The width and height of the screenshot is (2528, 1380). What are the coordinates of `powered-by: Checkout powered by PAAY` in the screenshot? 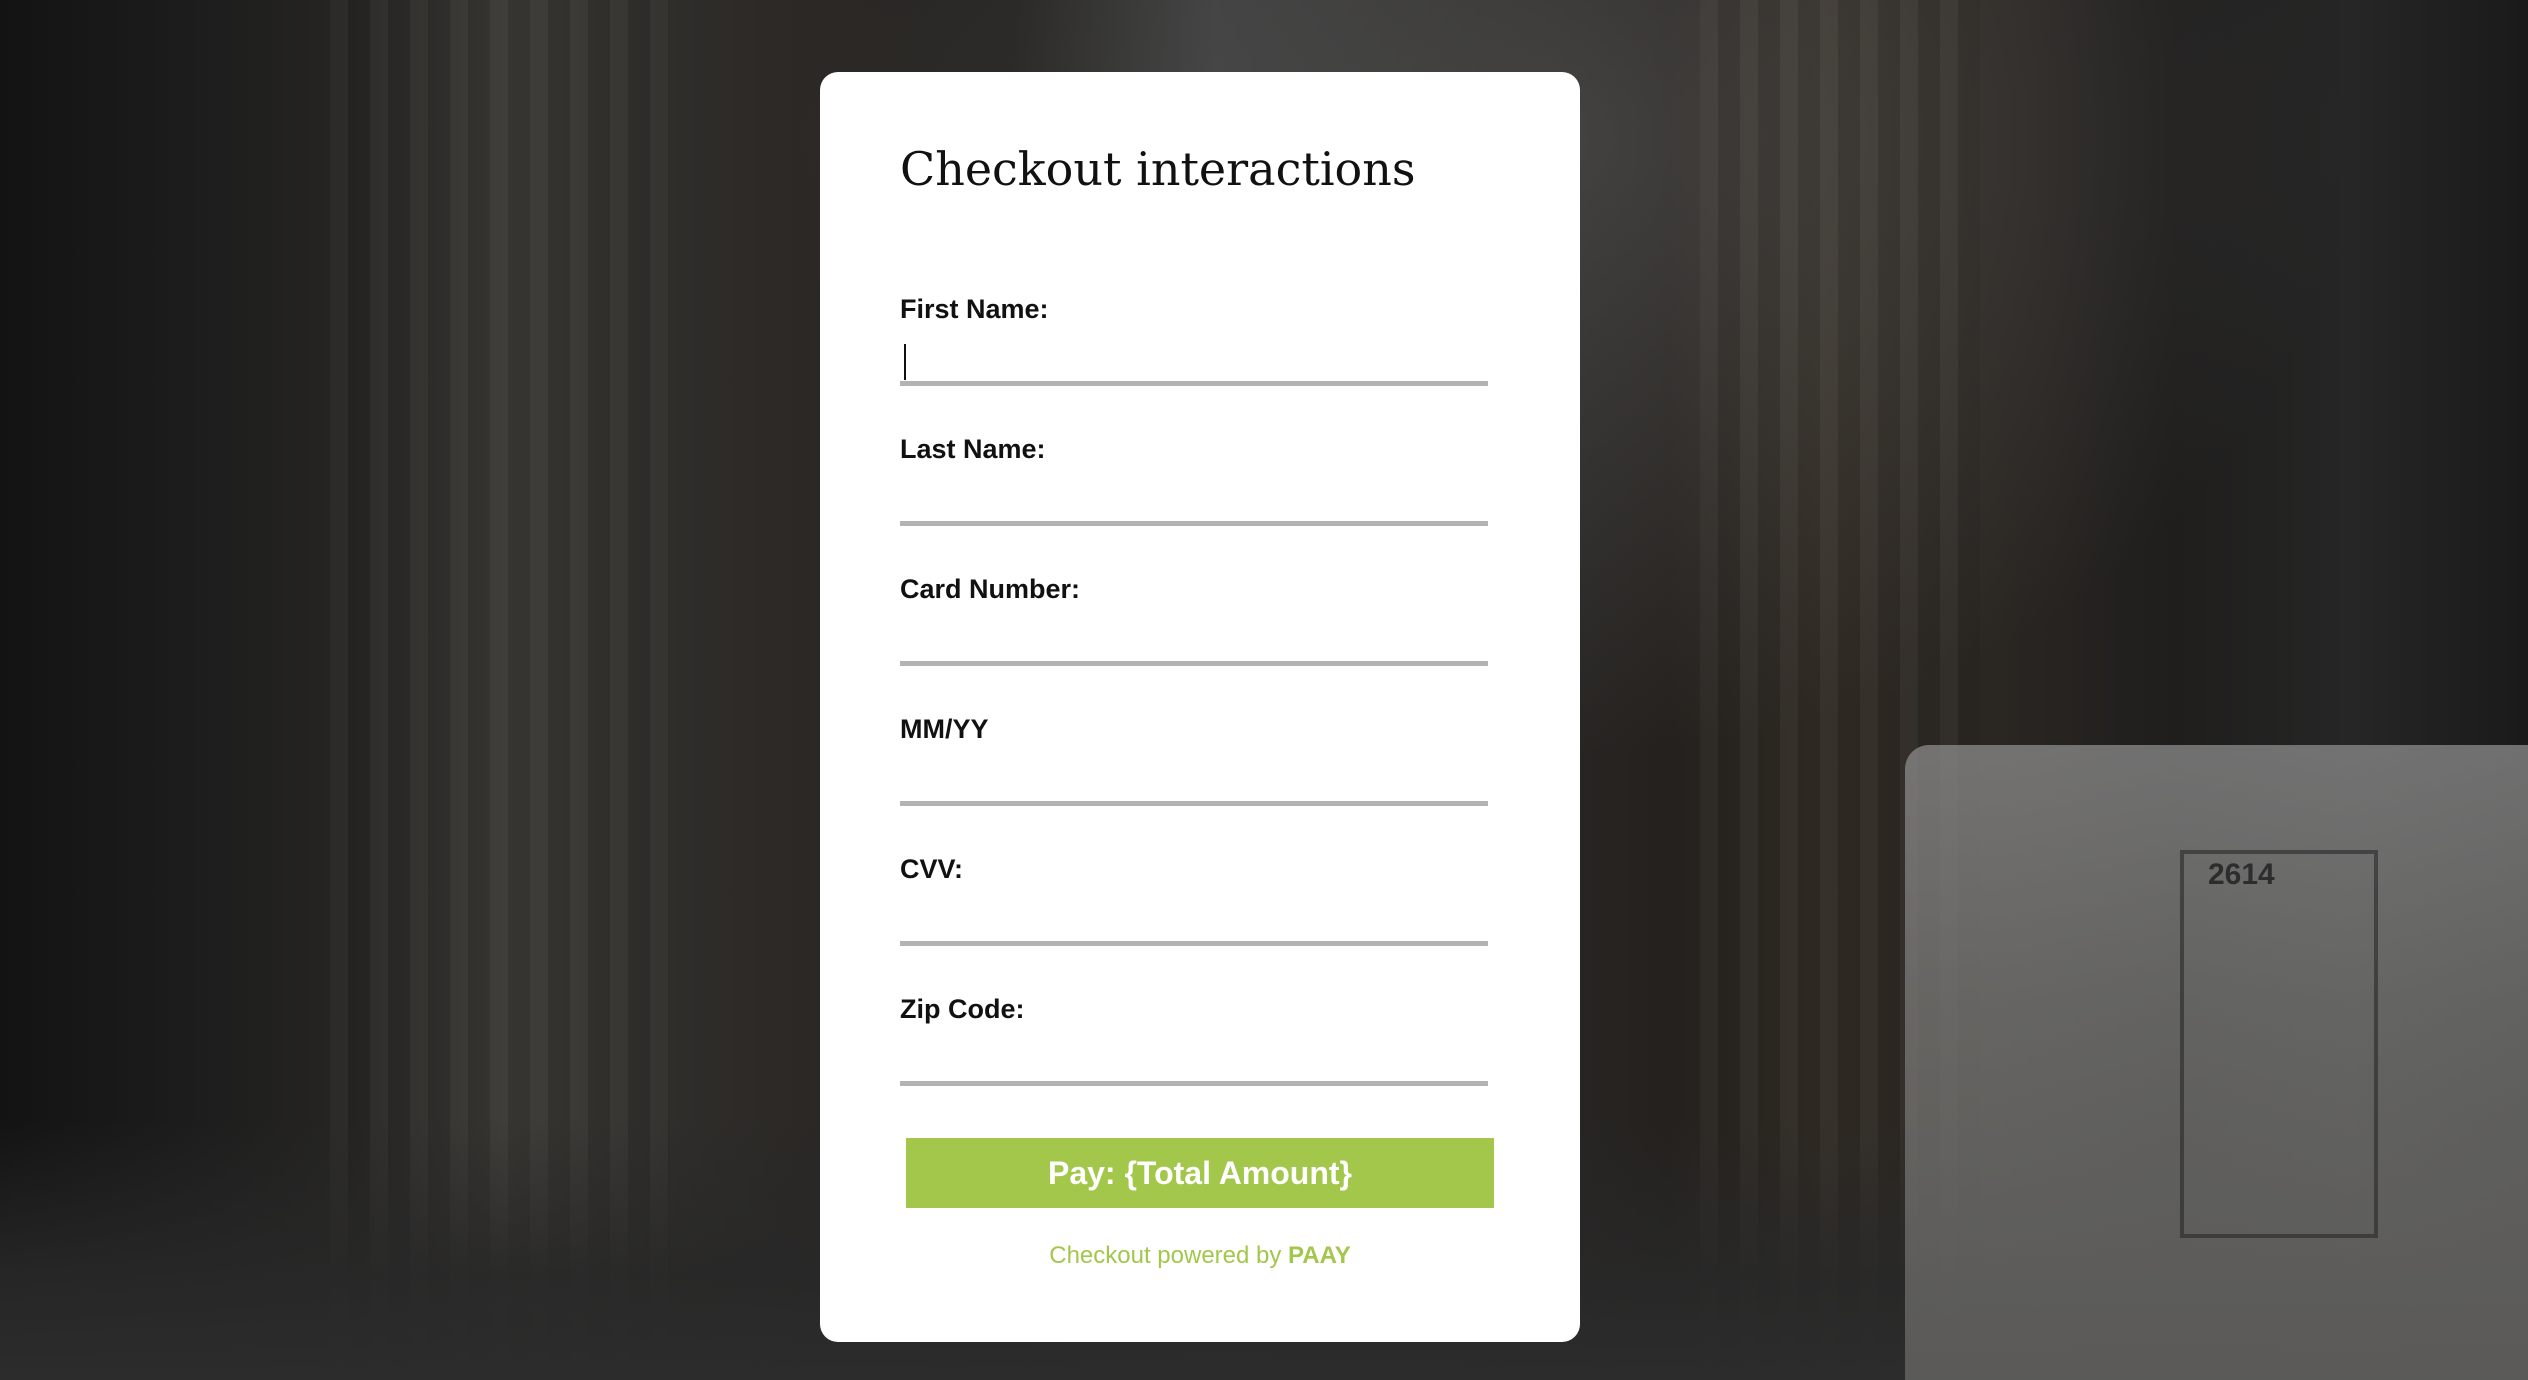 It's located at (1200, 1256).